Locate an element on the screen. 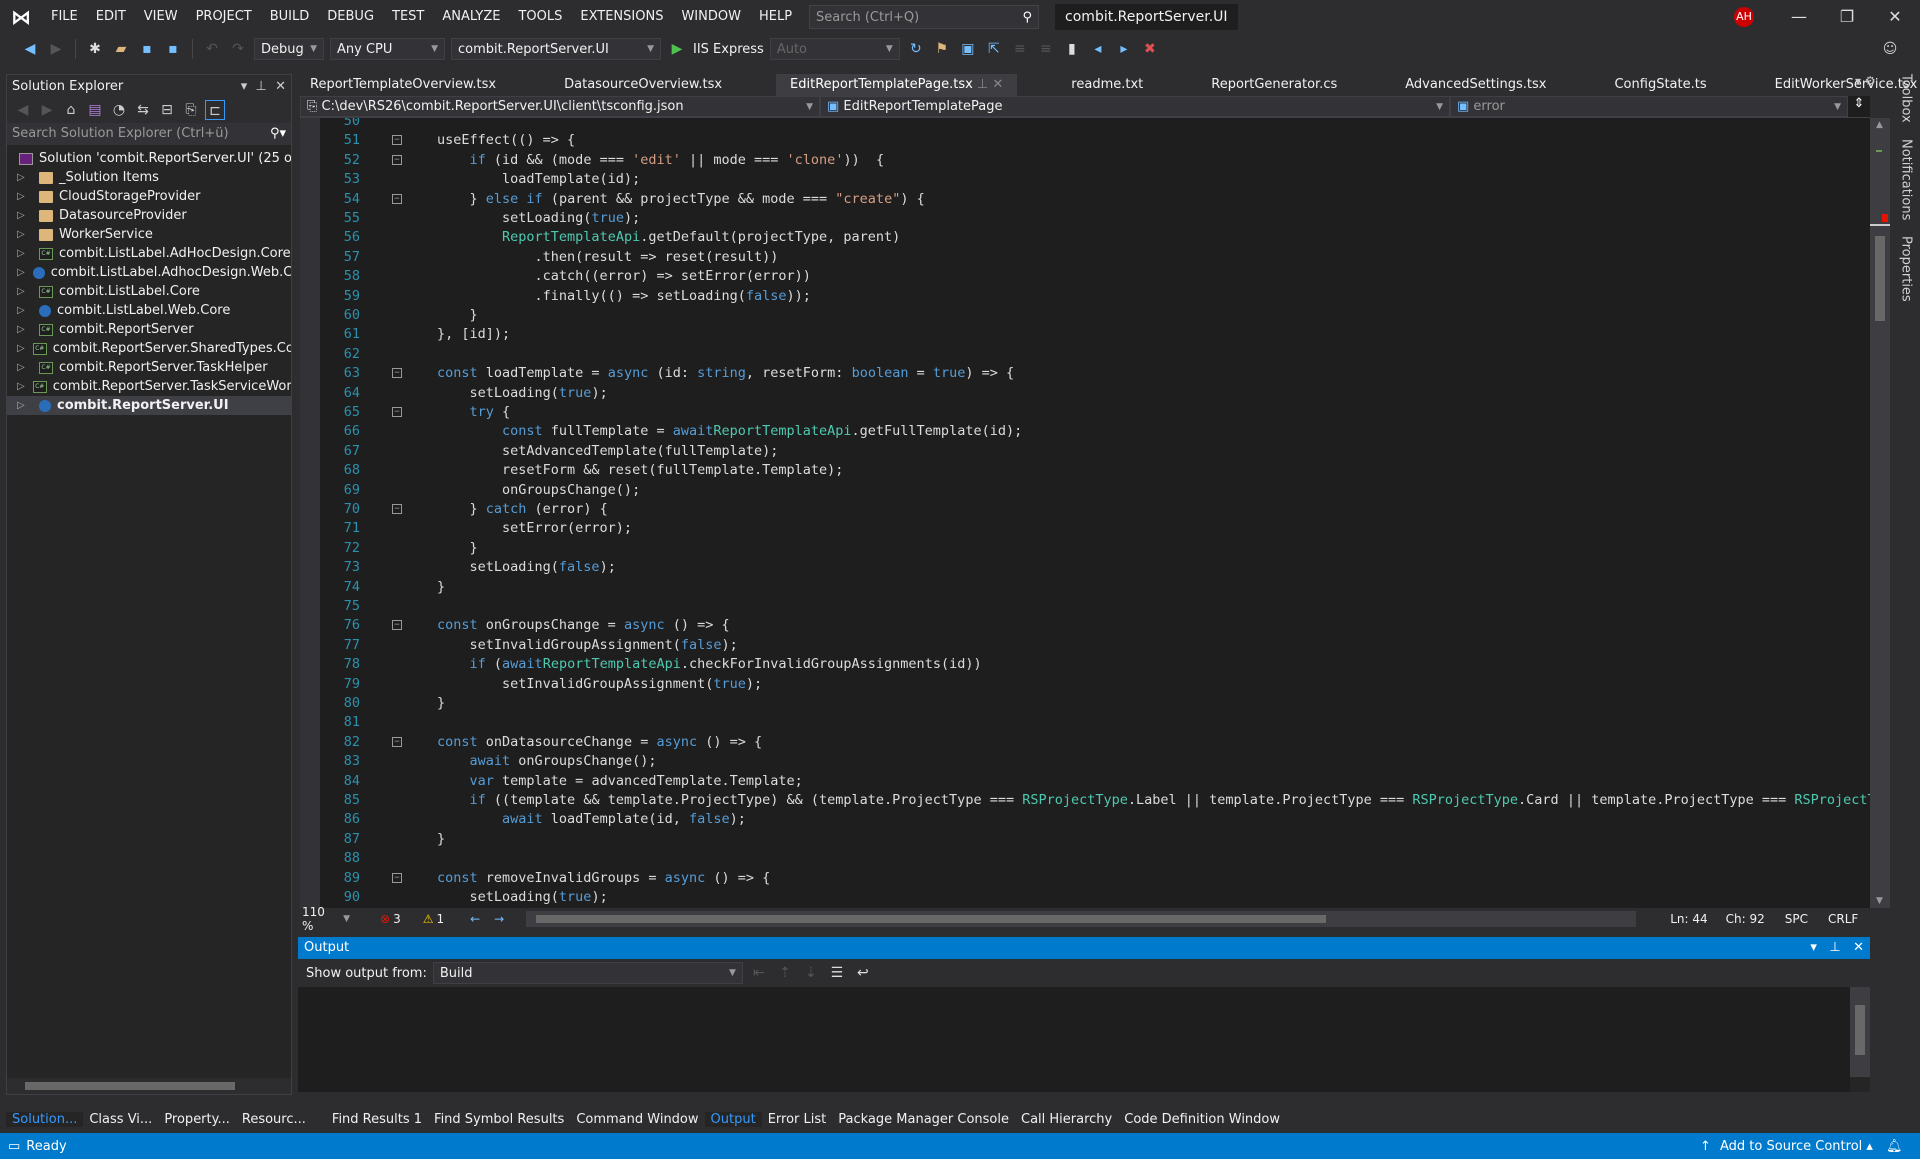 This screenshot has width=1920, height=1159. save-icon: ▪ is located at coordinates (147, 49).